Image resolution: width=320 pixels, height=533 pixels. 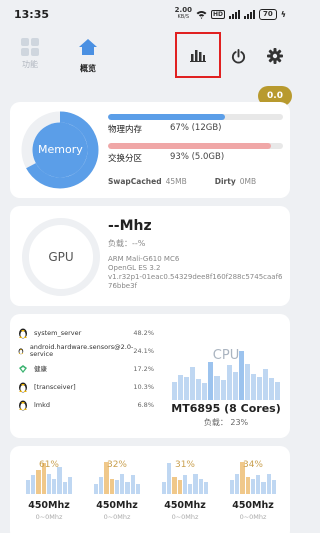 What do you see at coordinates (81, 350) in the screenshot?
I see `process-name: android.hardware.sensors@2.0-service` at bounding box center [81, 350].